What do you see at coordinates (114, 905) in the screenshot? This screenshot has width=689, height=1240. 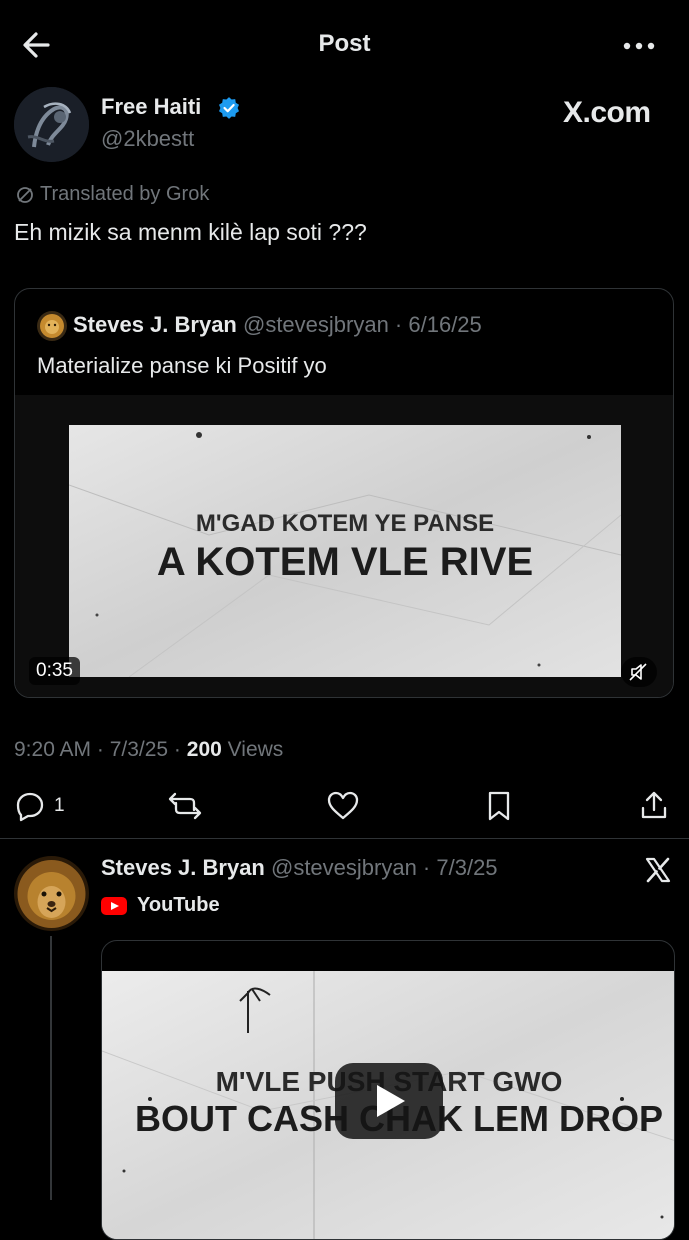 I see `youtube-icon` at bounding box center [114, 905].